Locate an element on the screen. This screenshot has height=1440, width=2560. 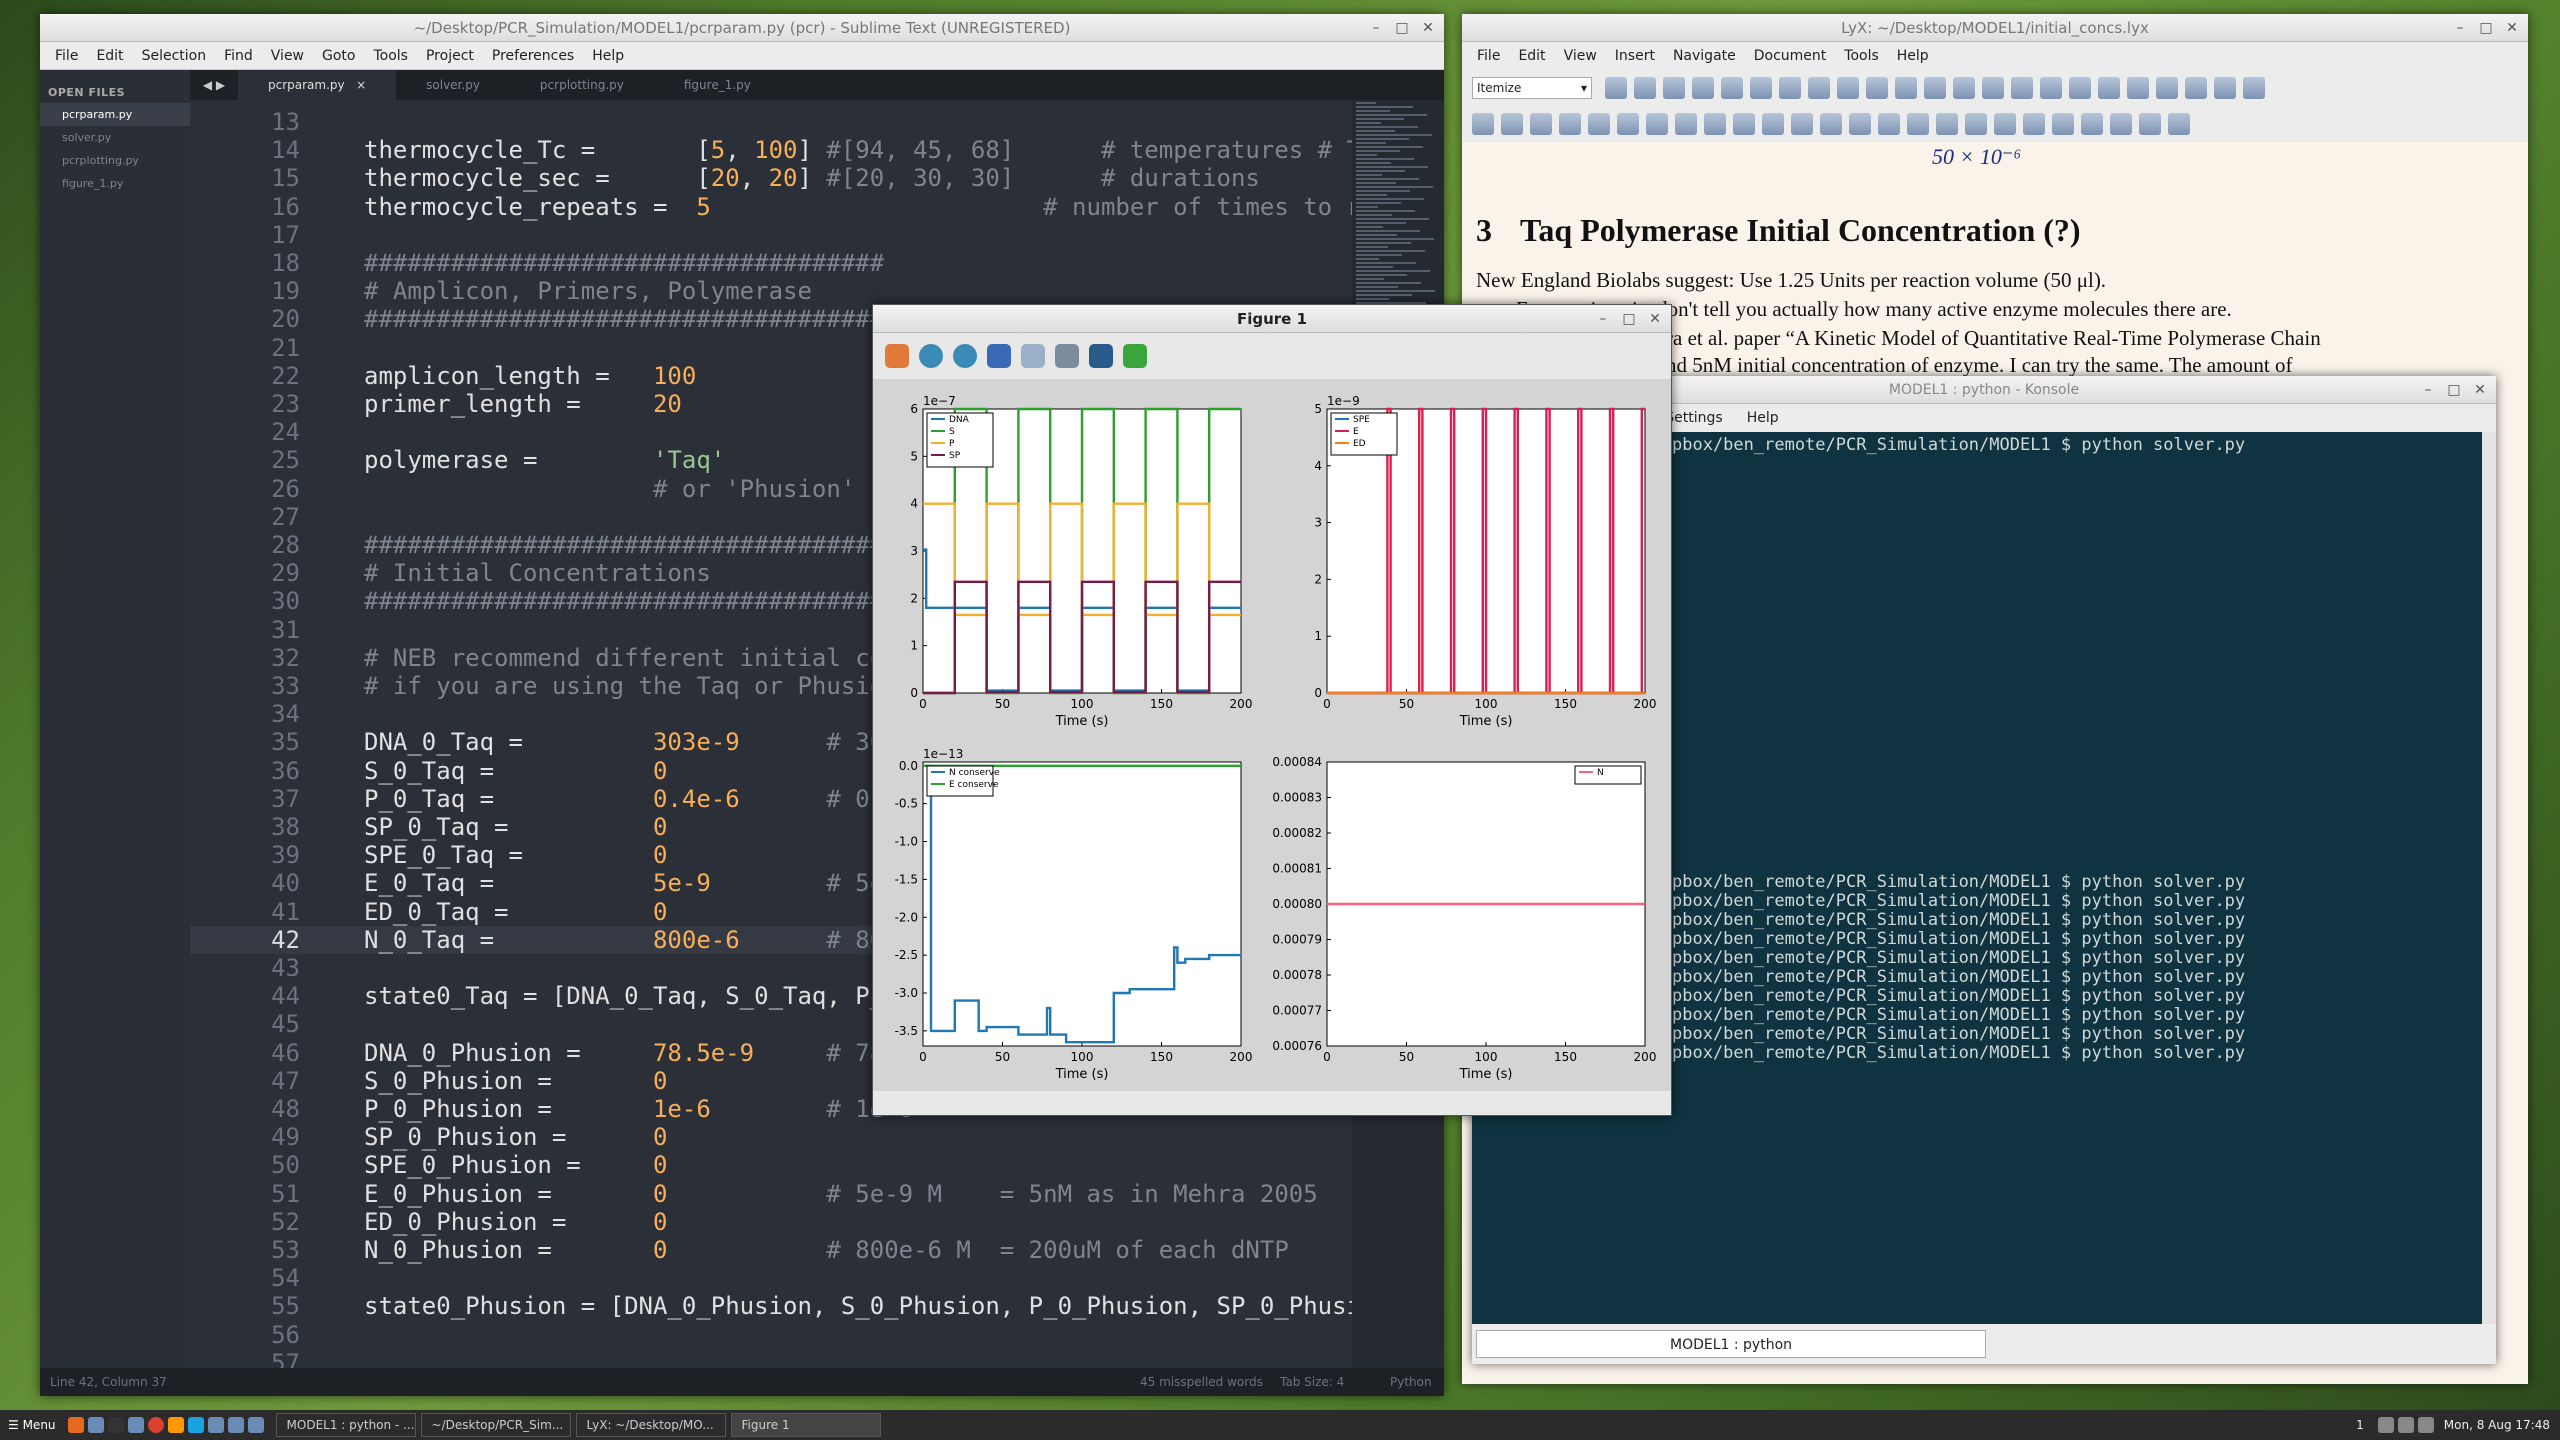
code-line: # or 'Phusion' is located at coordinates (609, 489).